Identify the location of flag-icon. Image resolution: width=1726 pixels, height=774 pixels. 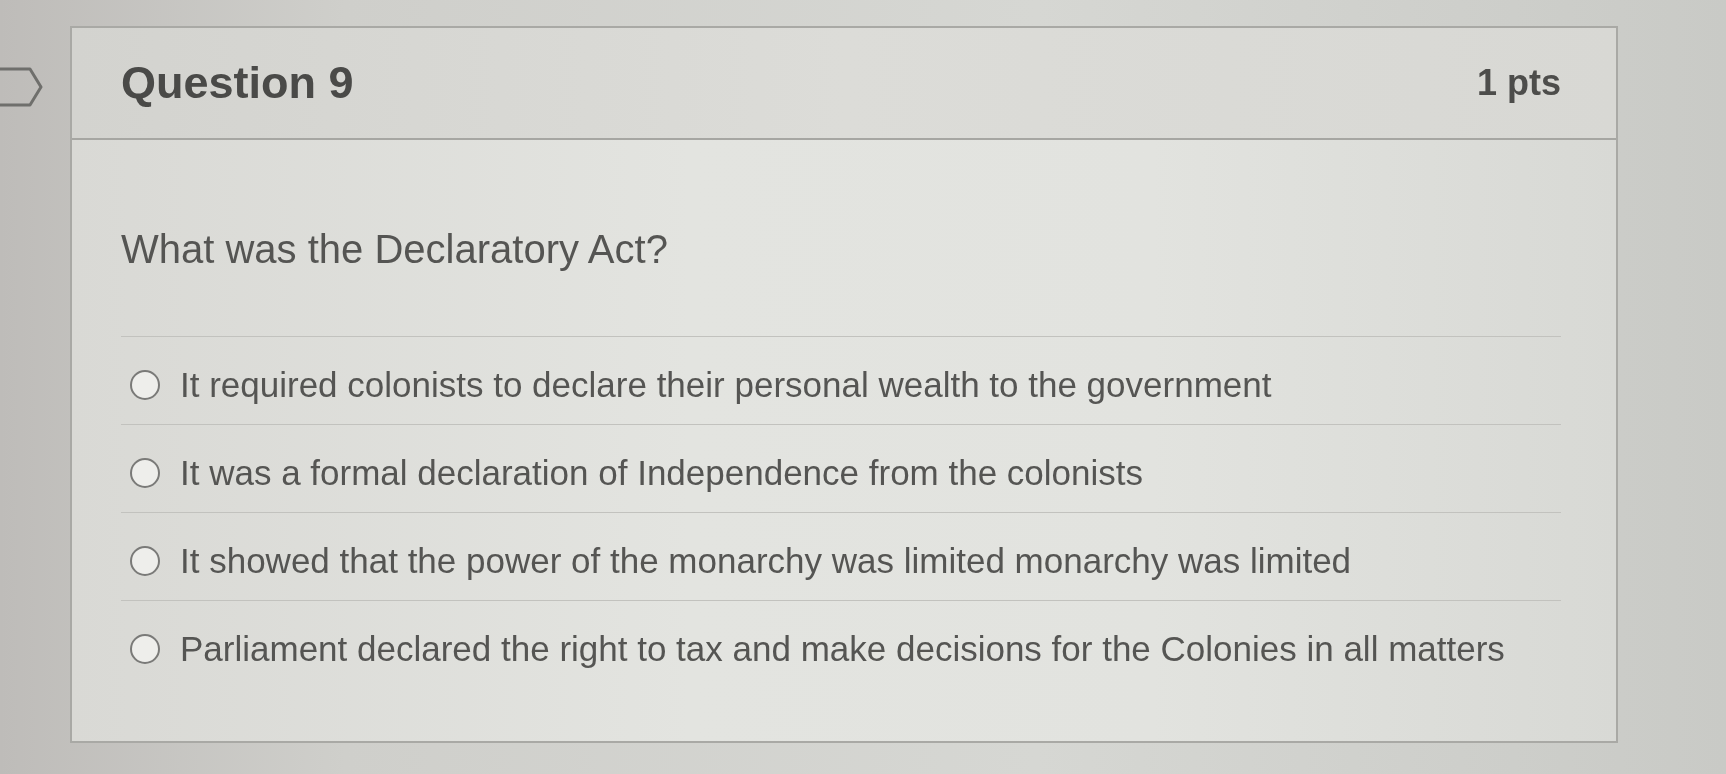
(22, 87).